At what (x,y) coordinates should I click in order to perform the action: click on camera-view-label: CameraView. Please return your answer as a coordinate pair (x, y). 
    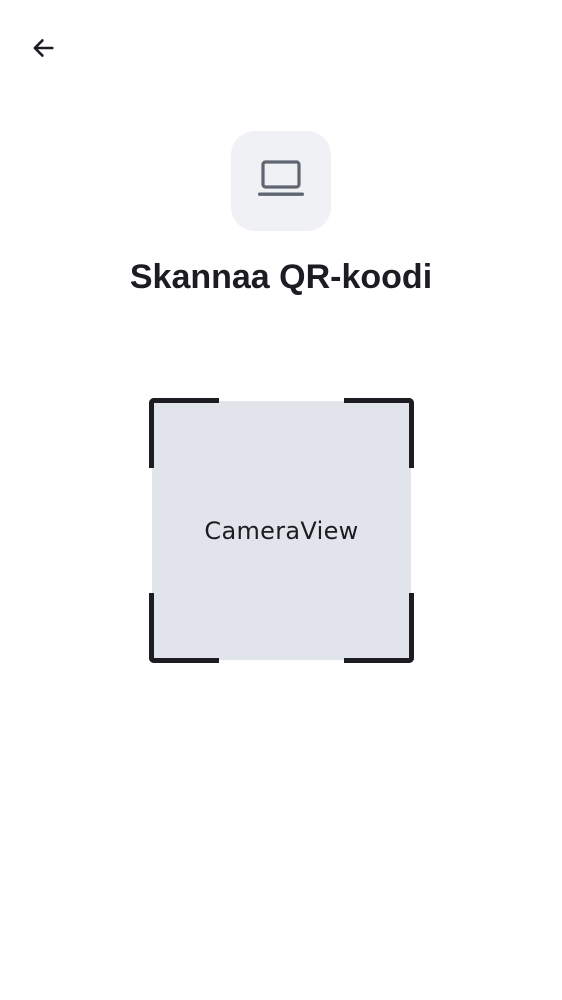
    Looking at the image, I should click on (281, 530).